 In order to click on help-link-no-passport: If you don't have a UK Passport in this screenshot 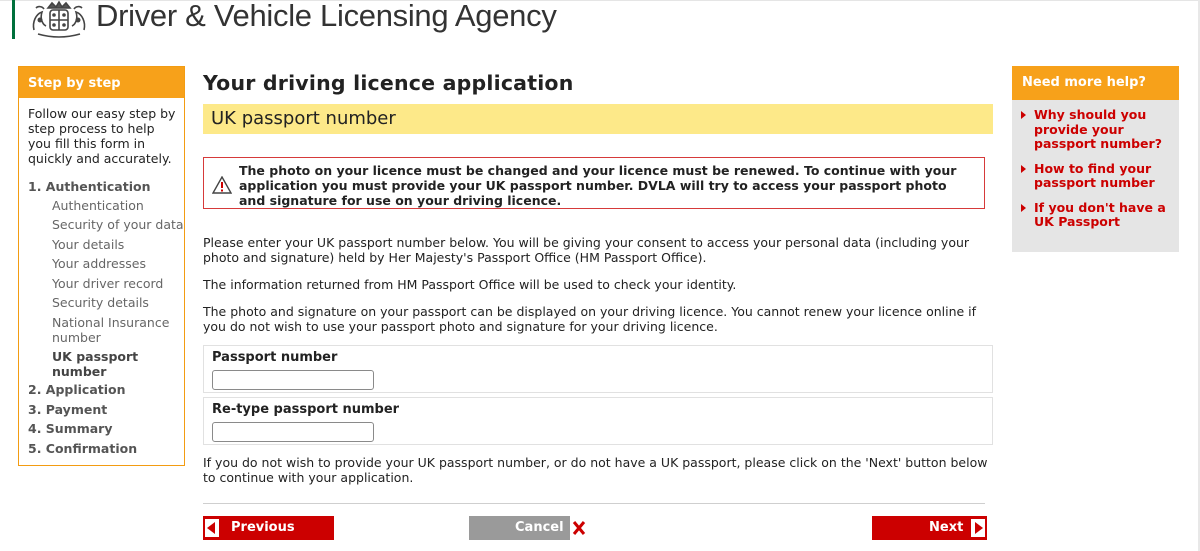, I will do `click(1095, 214)`.